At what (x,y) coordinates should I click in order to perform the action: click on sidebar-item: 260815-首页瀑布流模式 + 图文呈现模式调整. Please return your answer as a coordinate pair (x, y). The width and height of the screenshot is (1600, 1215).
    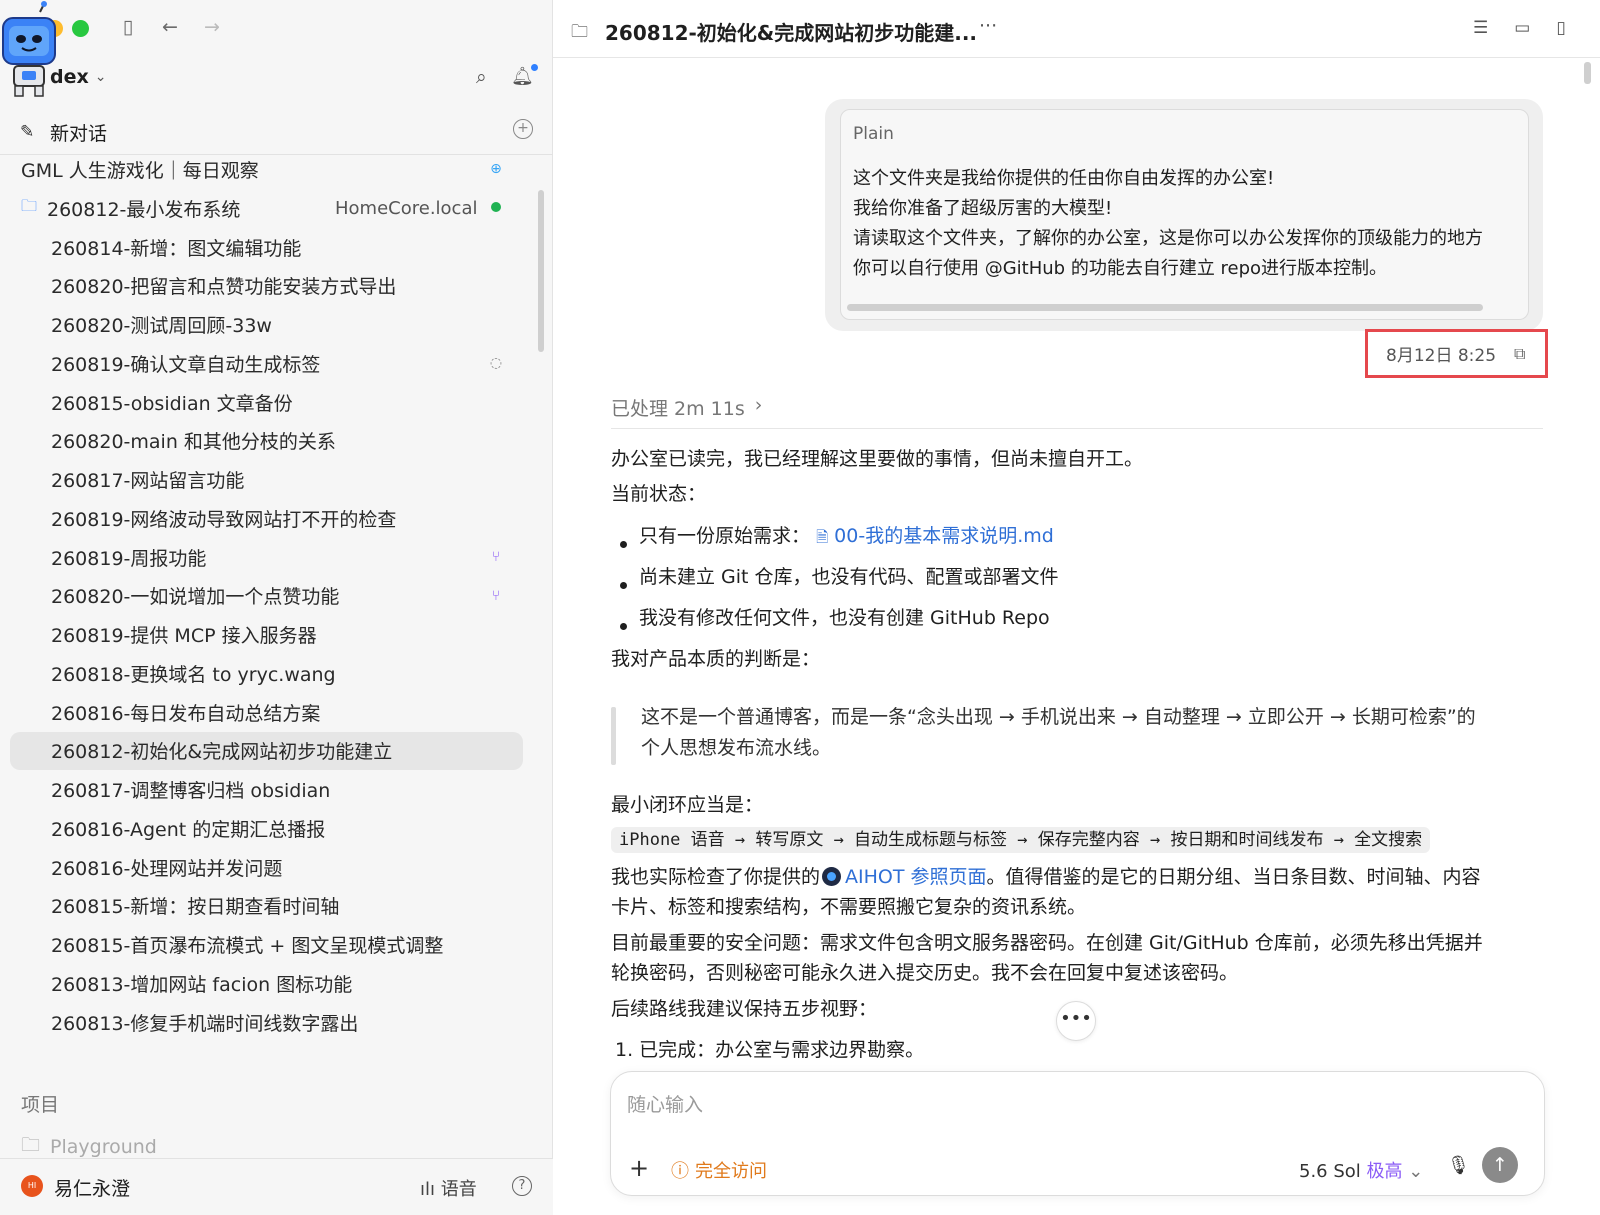
    Looking at the image, I should click on (266, 945).